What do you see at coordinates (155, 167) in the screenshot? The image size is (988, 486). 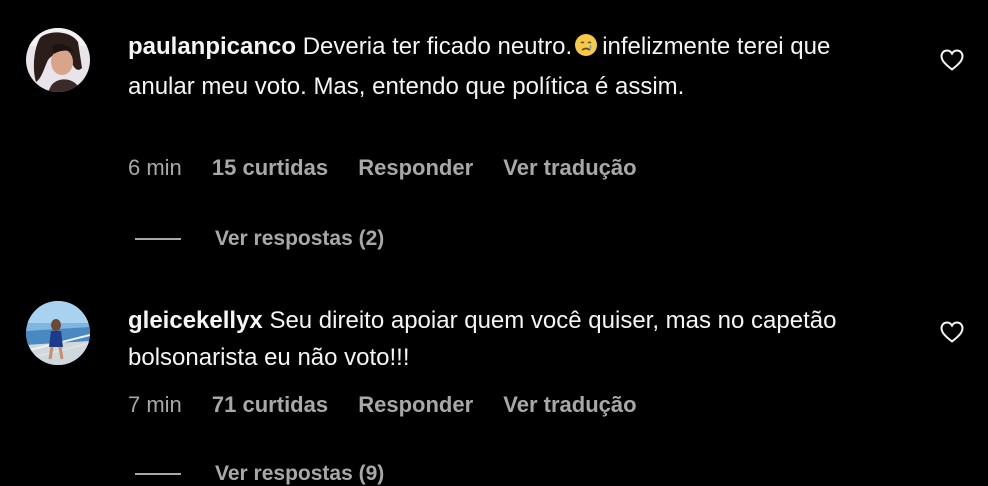 I see `comment-time: 6 min` at bounding box center [155, 167].